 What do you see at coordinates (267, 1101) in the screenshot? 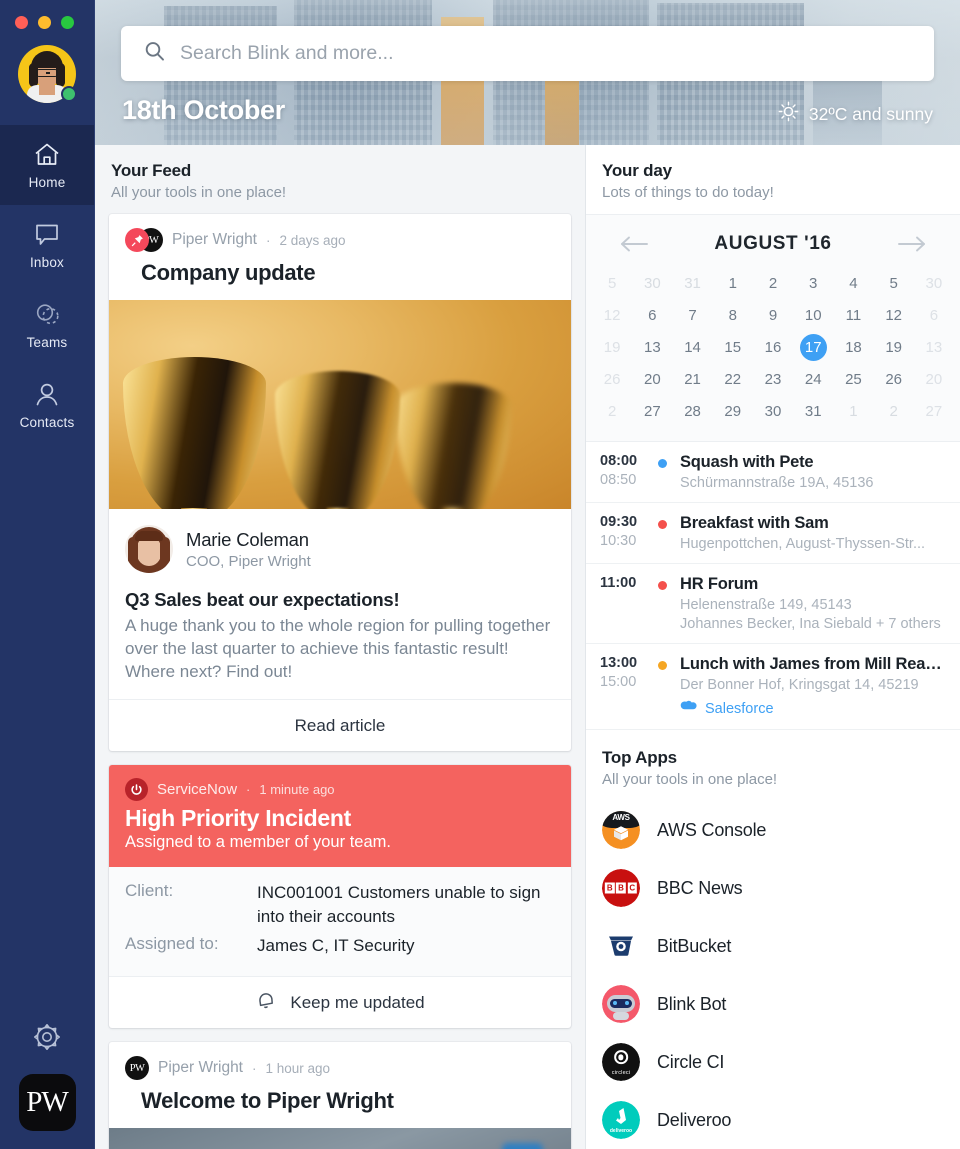
I see `card-title: Welcome to Piper Wright` at bounding box center [267, 1101].